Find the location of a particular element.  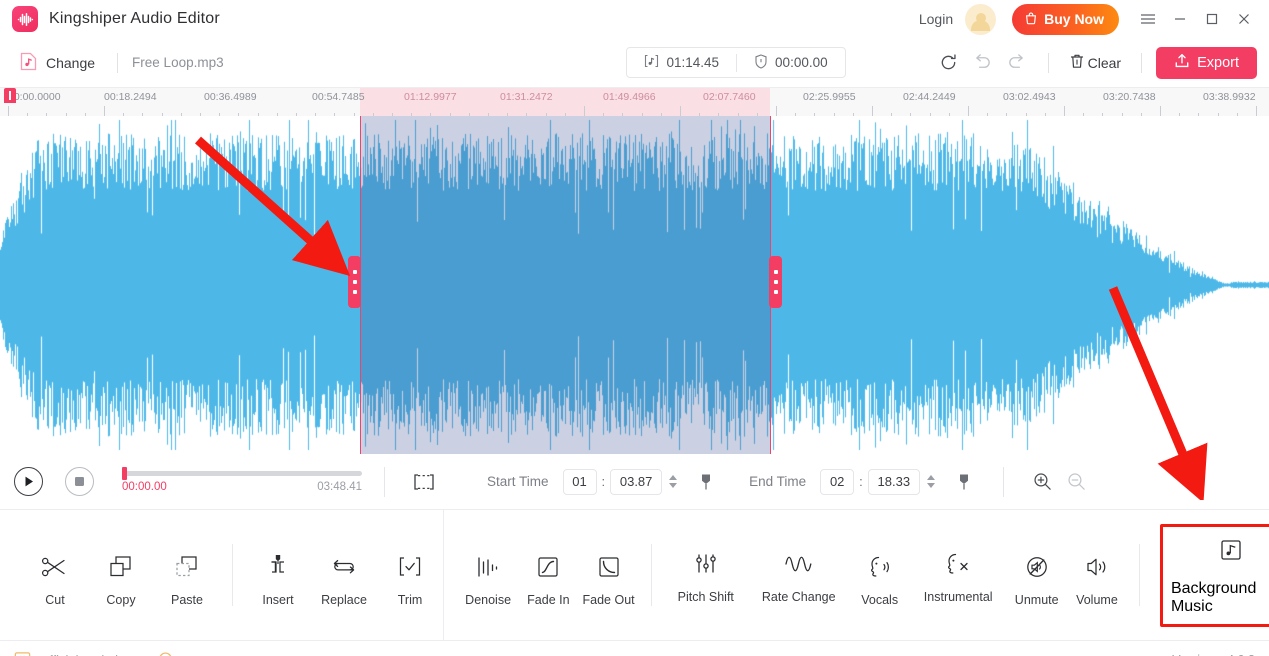

avatar-image is located at coordinates (981, 19).